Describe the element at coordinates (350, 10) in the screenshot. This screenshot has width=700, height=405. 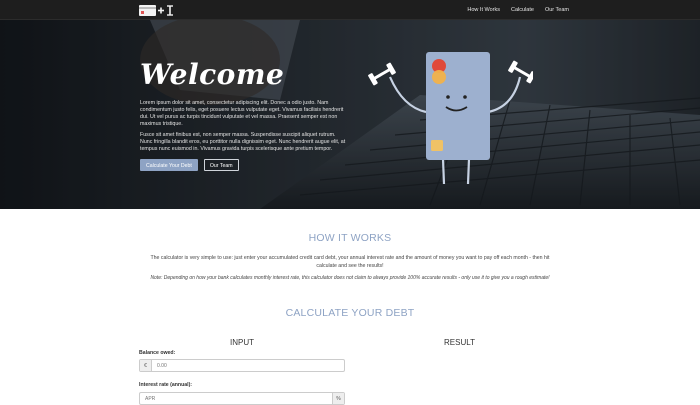
I see `navbar: How It Works Calculate Our Team` at that location.